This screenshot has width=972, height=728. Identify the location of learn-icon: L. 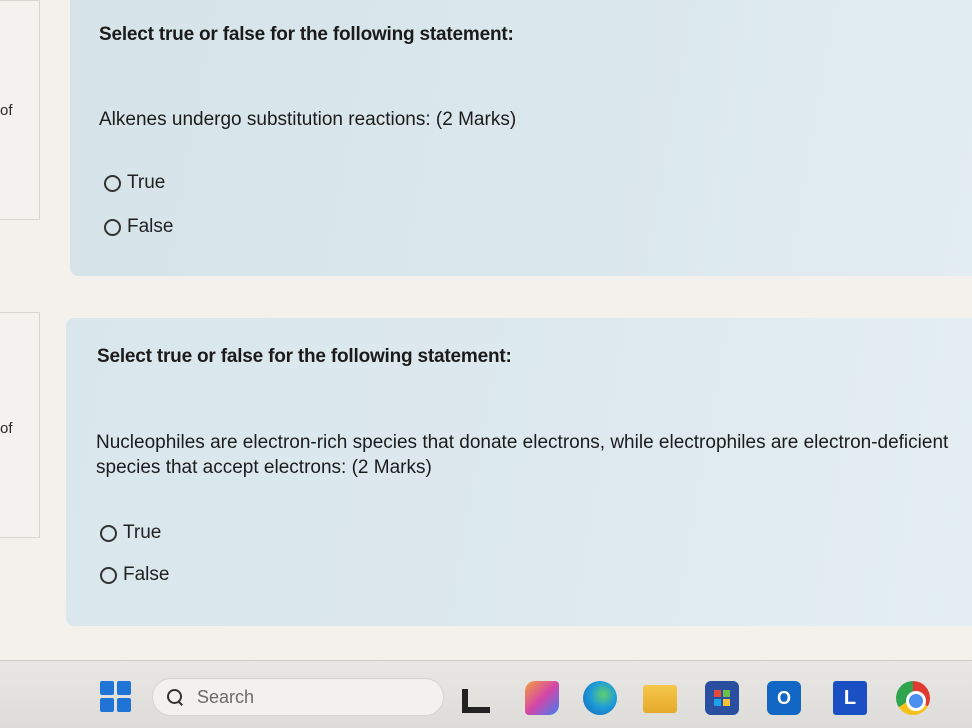
(850, 698).